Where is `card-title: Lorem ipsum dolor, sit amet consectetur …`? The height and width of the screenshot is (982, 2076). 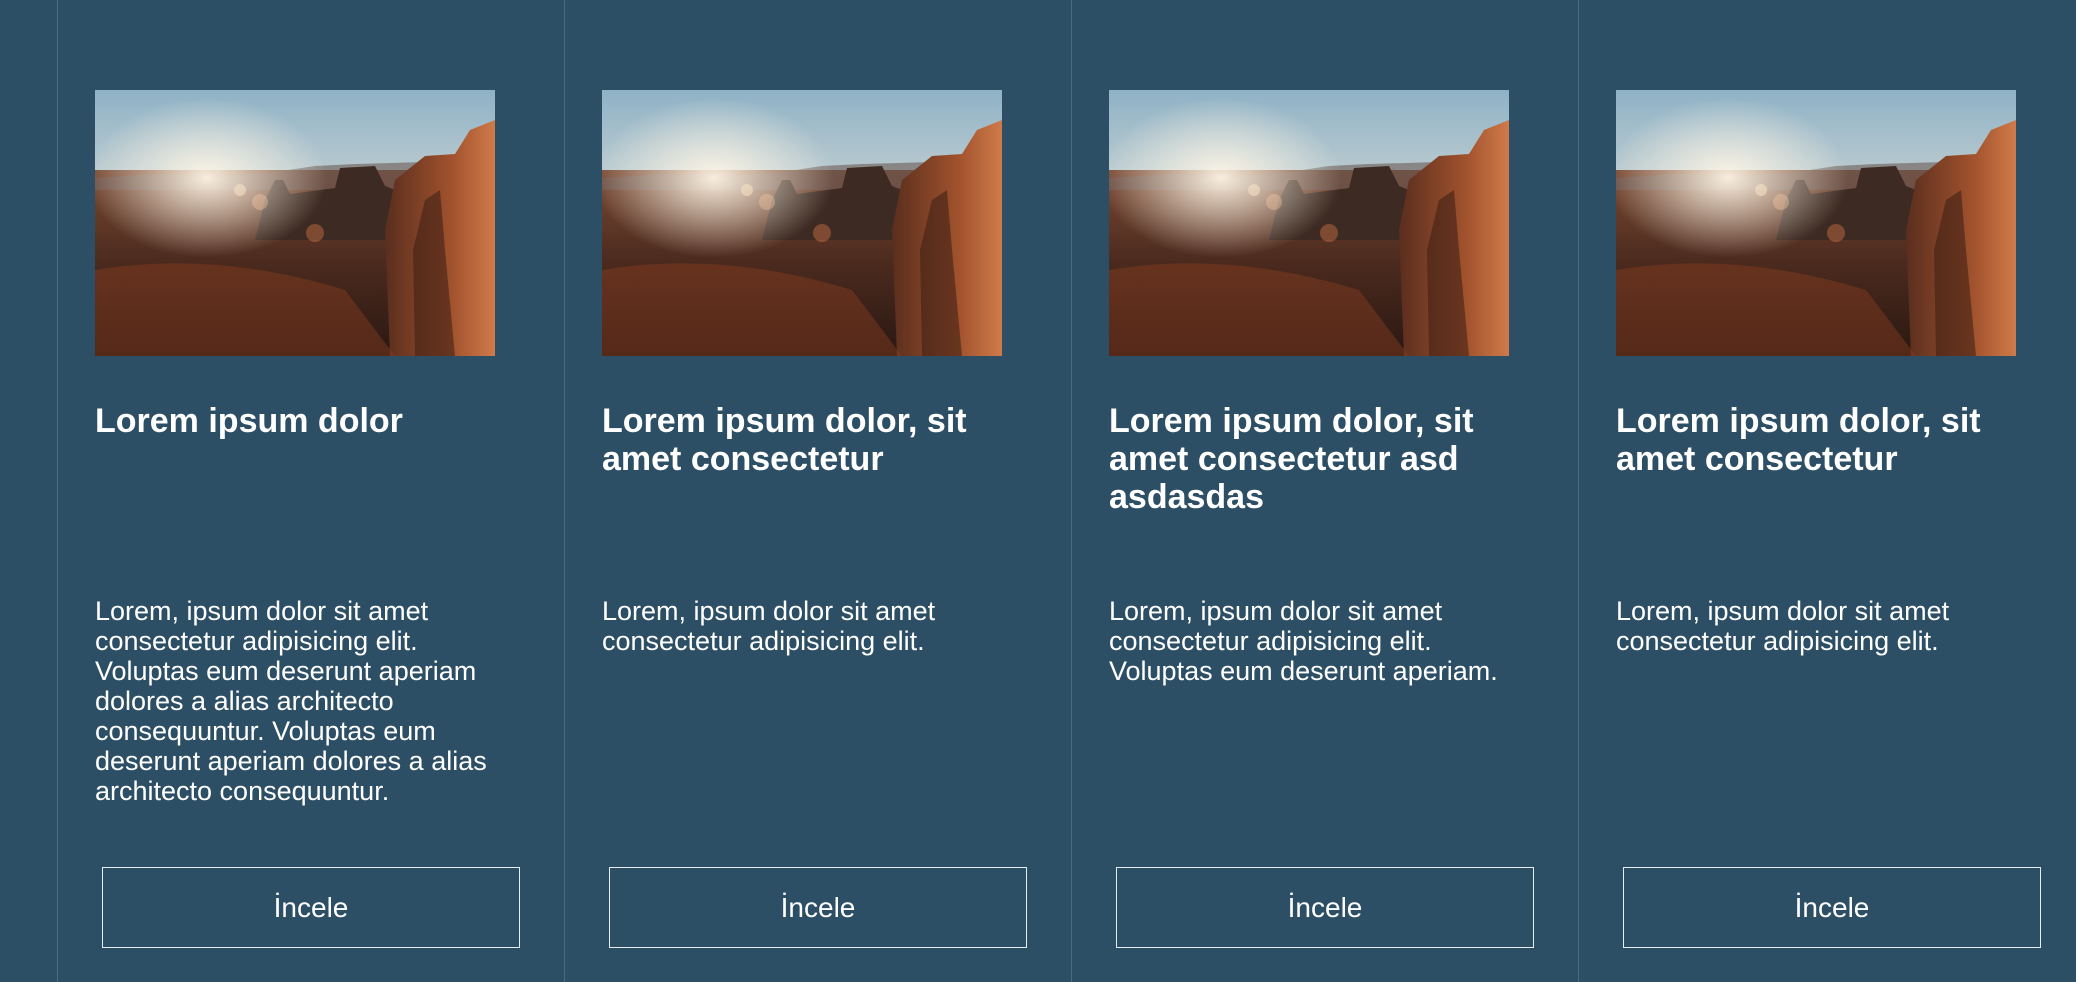
card-title: Lorem ipsum dolor, sit amet consectetur … is located at coordinates (1291, 459).